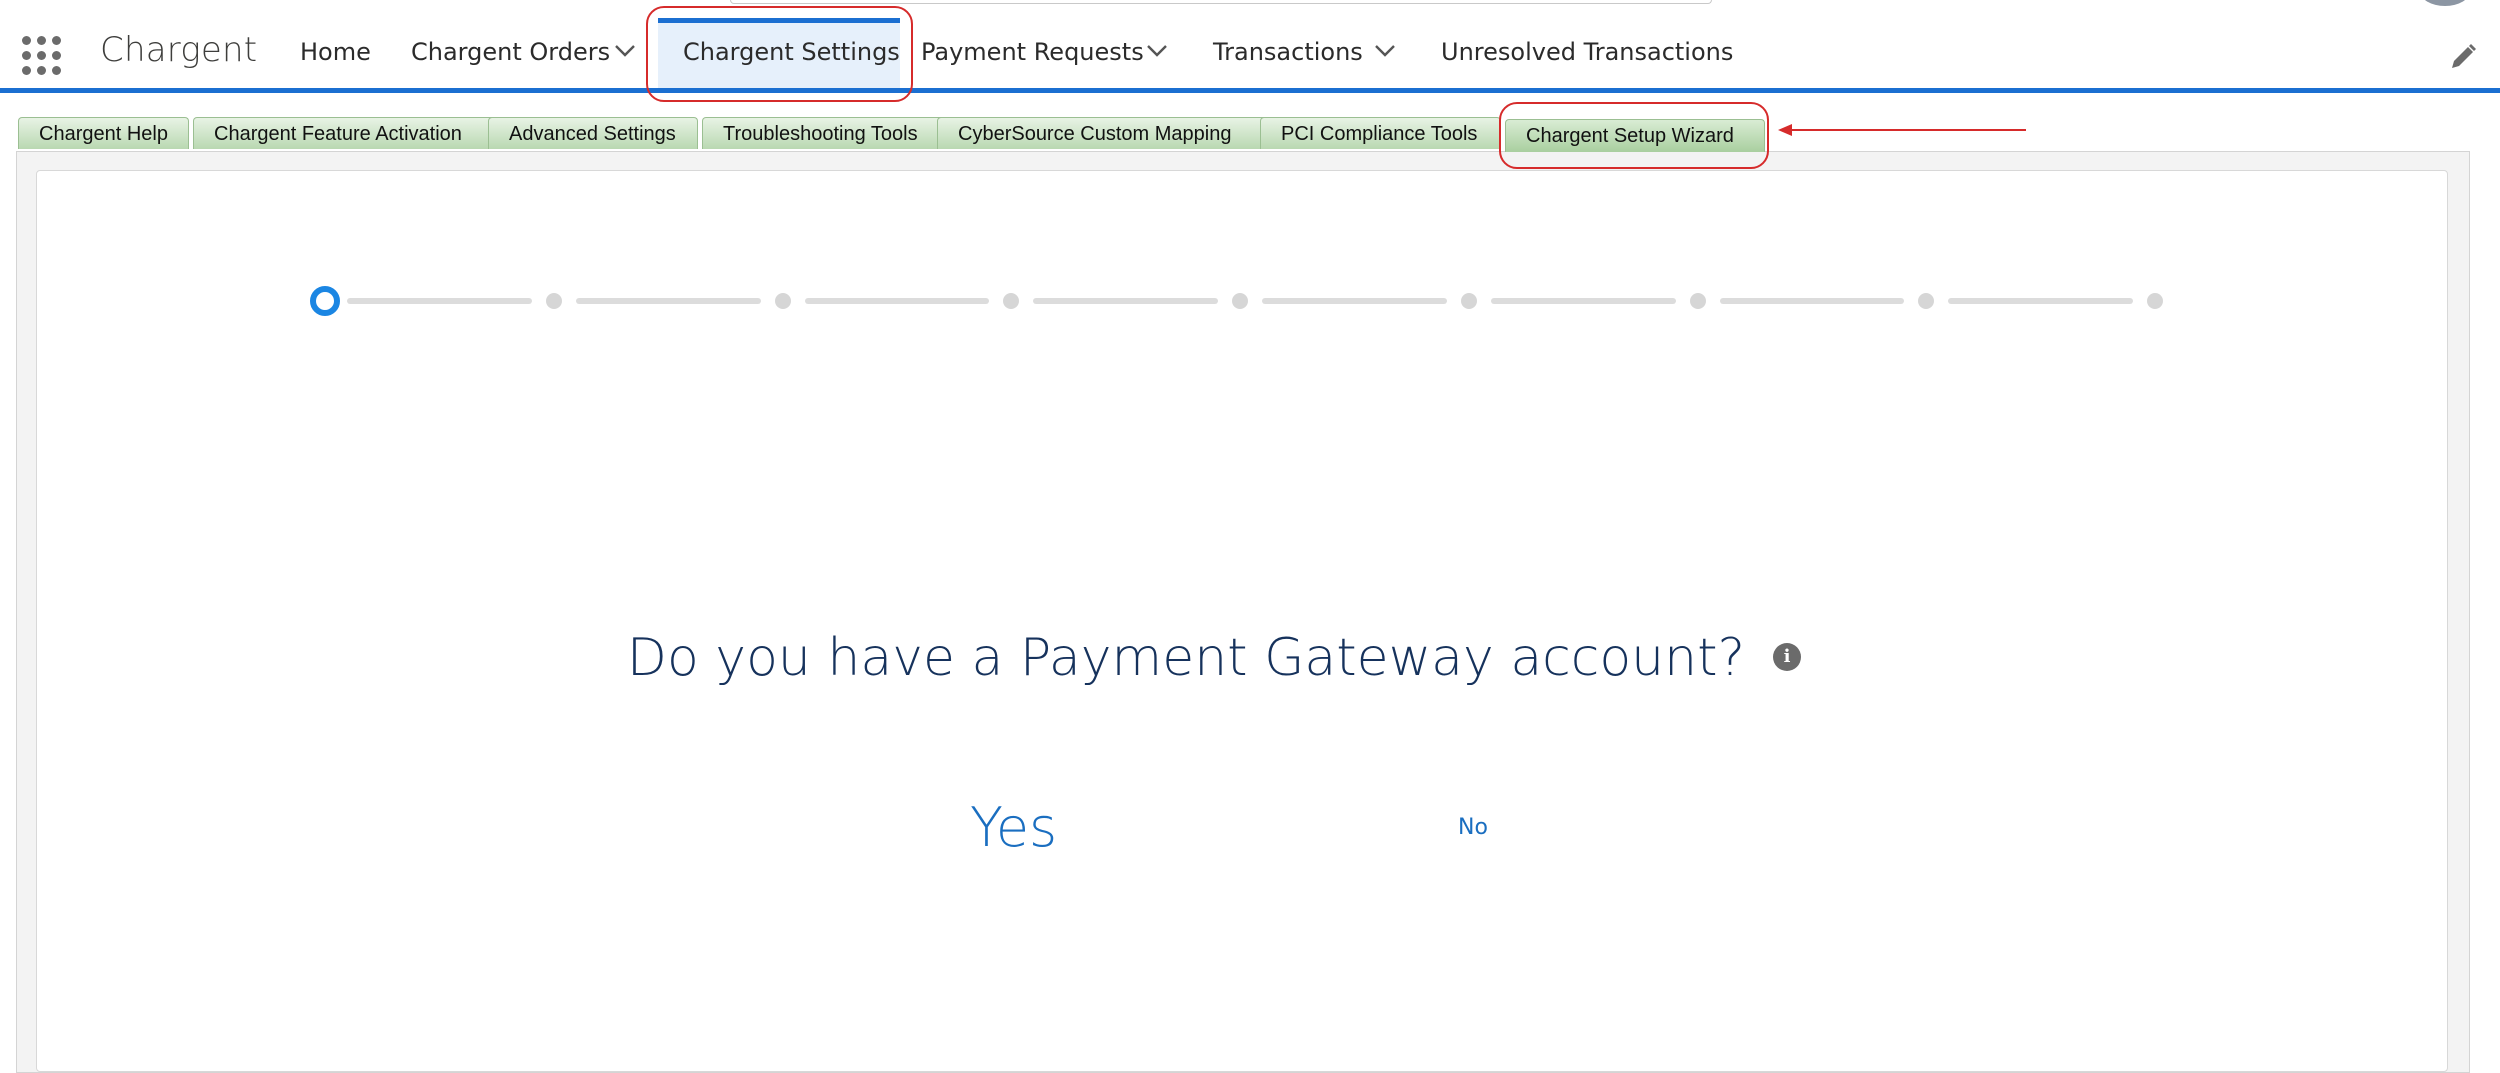  I want to click on info-icon: i, so click(1787, 657).